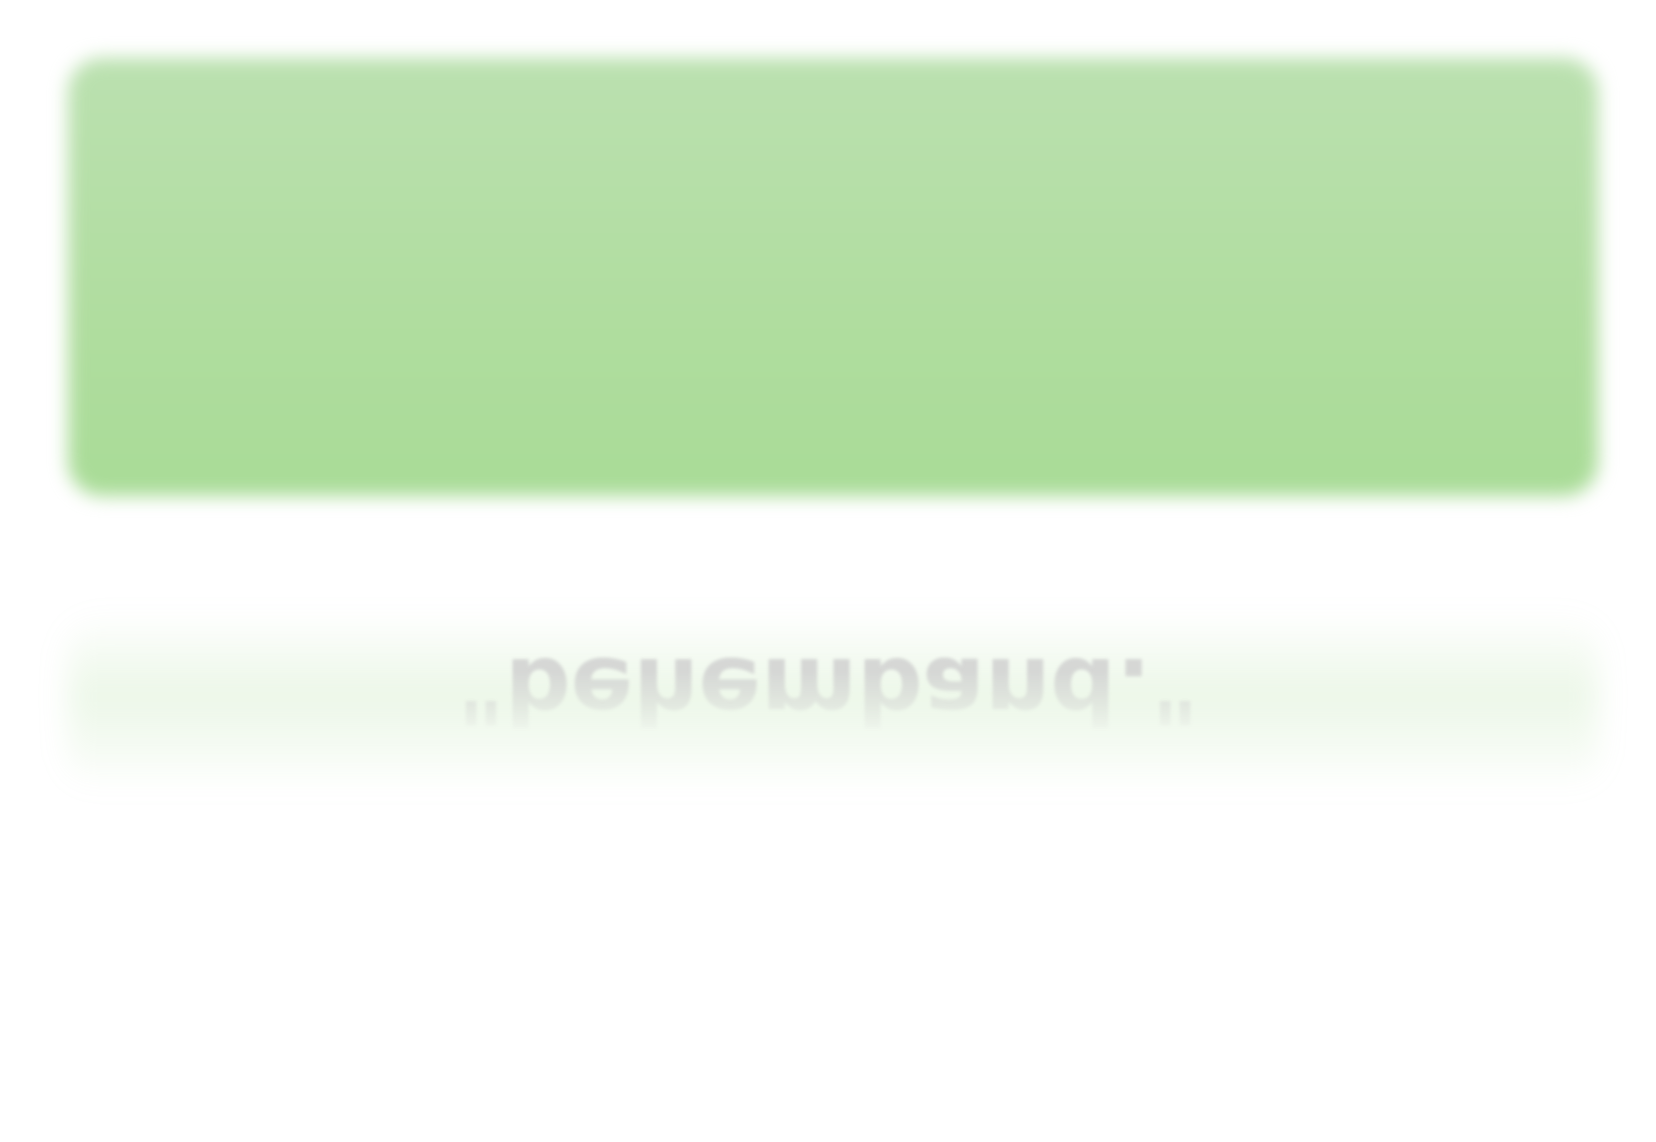 This screenshot has height=1142, width=1656. Describe the element at coordinates (828, 690) in the screenshot. I see `reflected-title-text: "behemband."` at that location.